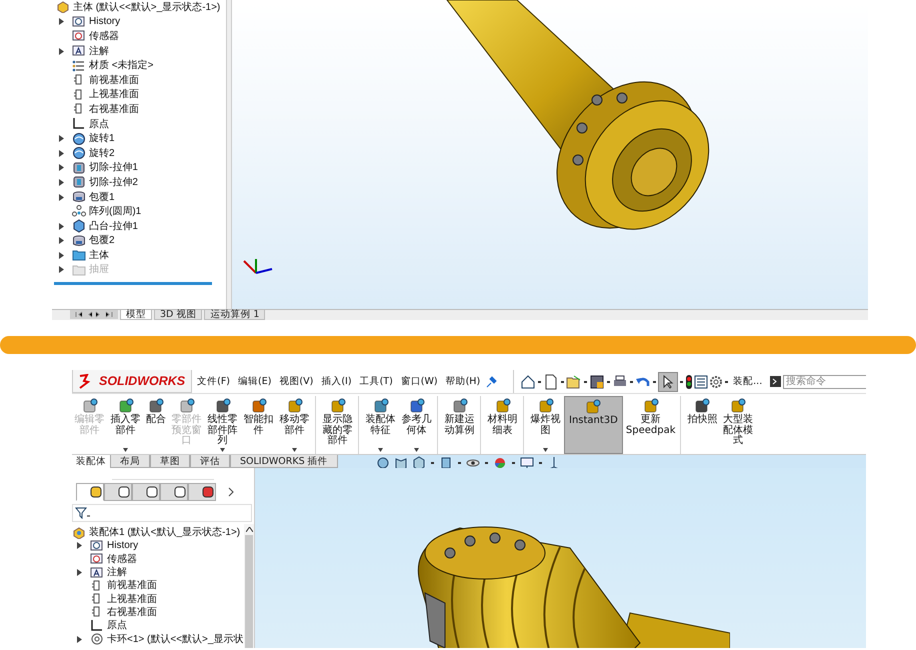 The width and height of the screenshot is (916, 650). Describe the element at coordinates (137, 7) in the screenshot. I see `tree-header: 主体 (默认<<默认>_显示状态-1>)` at that location.